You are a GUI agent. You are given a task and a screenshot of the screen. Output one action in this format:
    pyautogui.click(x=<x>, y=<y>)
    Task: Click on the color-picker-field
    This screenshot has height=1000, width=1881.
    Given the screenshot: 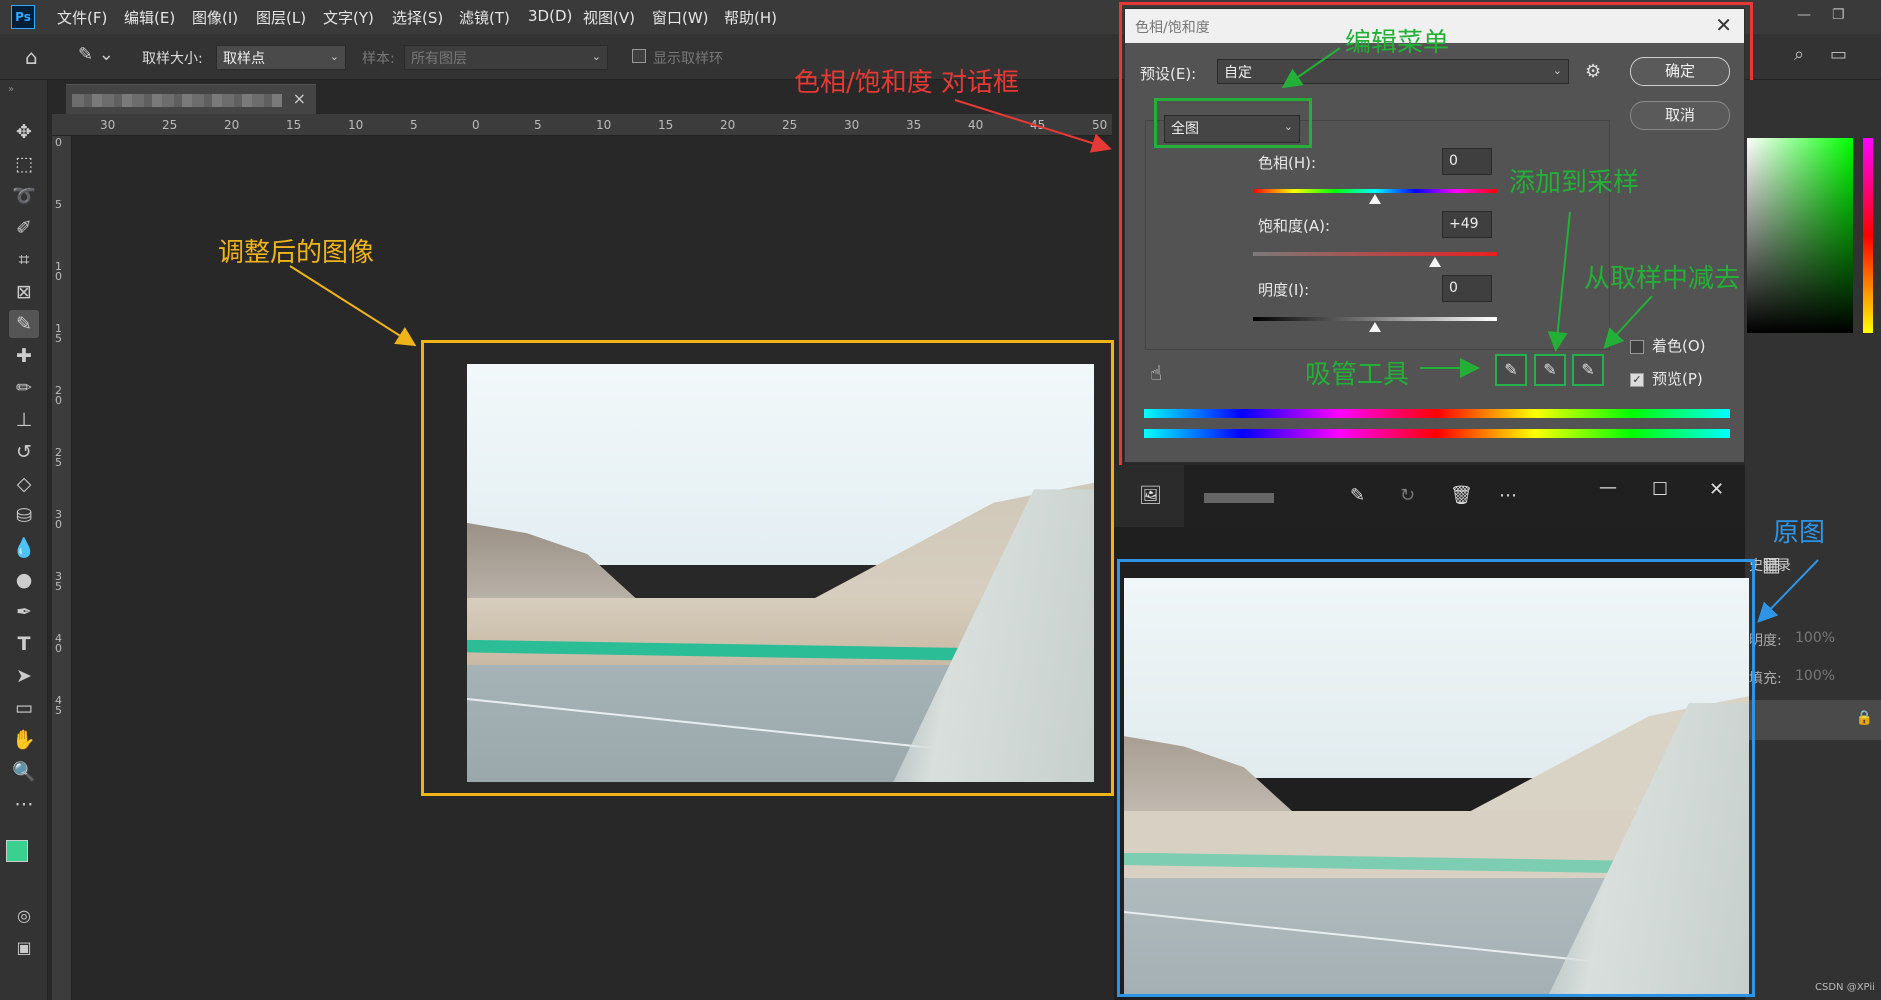 What is the action you would take?
    pyautogui.click(x=1800, y=235)
    